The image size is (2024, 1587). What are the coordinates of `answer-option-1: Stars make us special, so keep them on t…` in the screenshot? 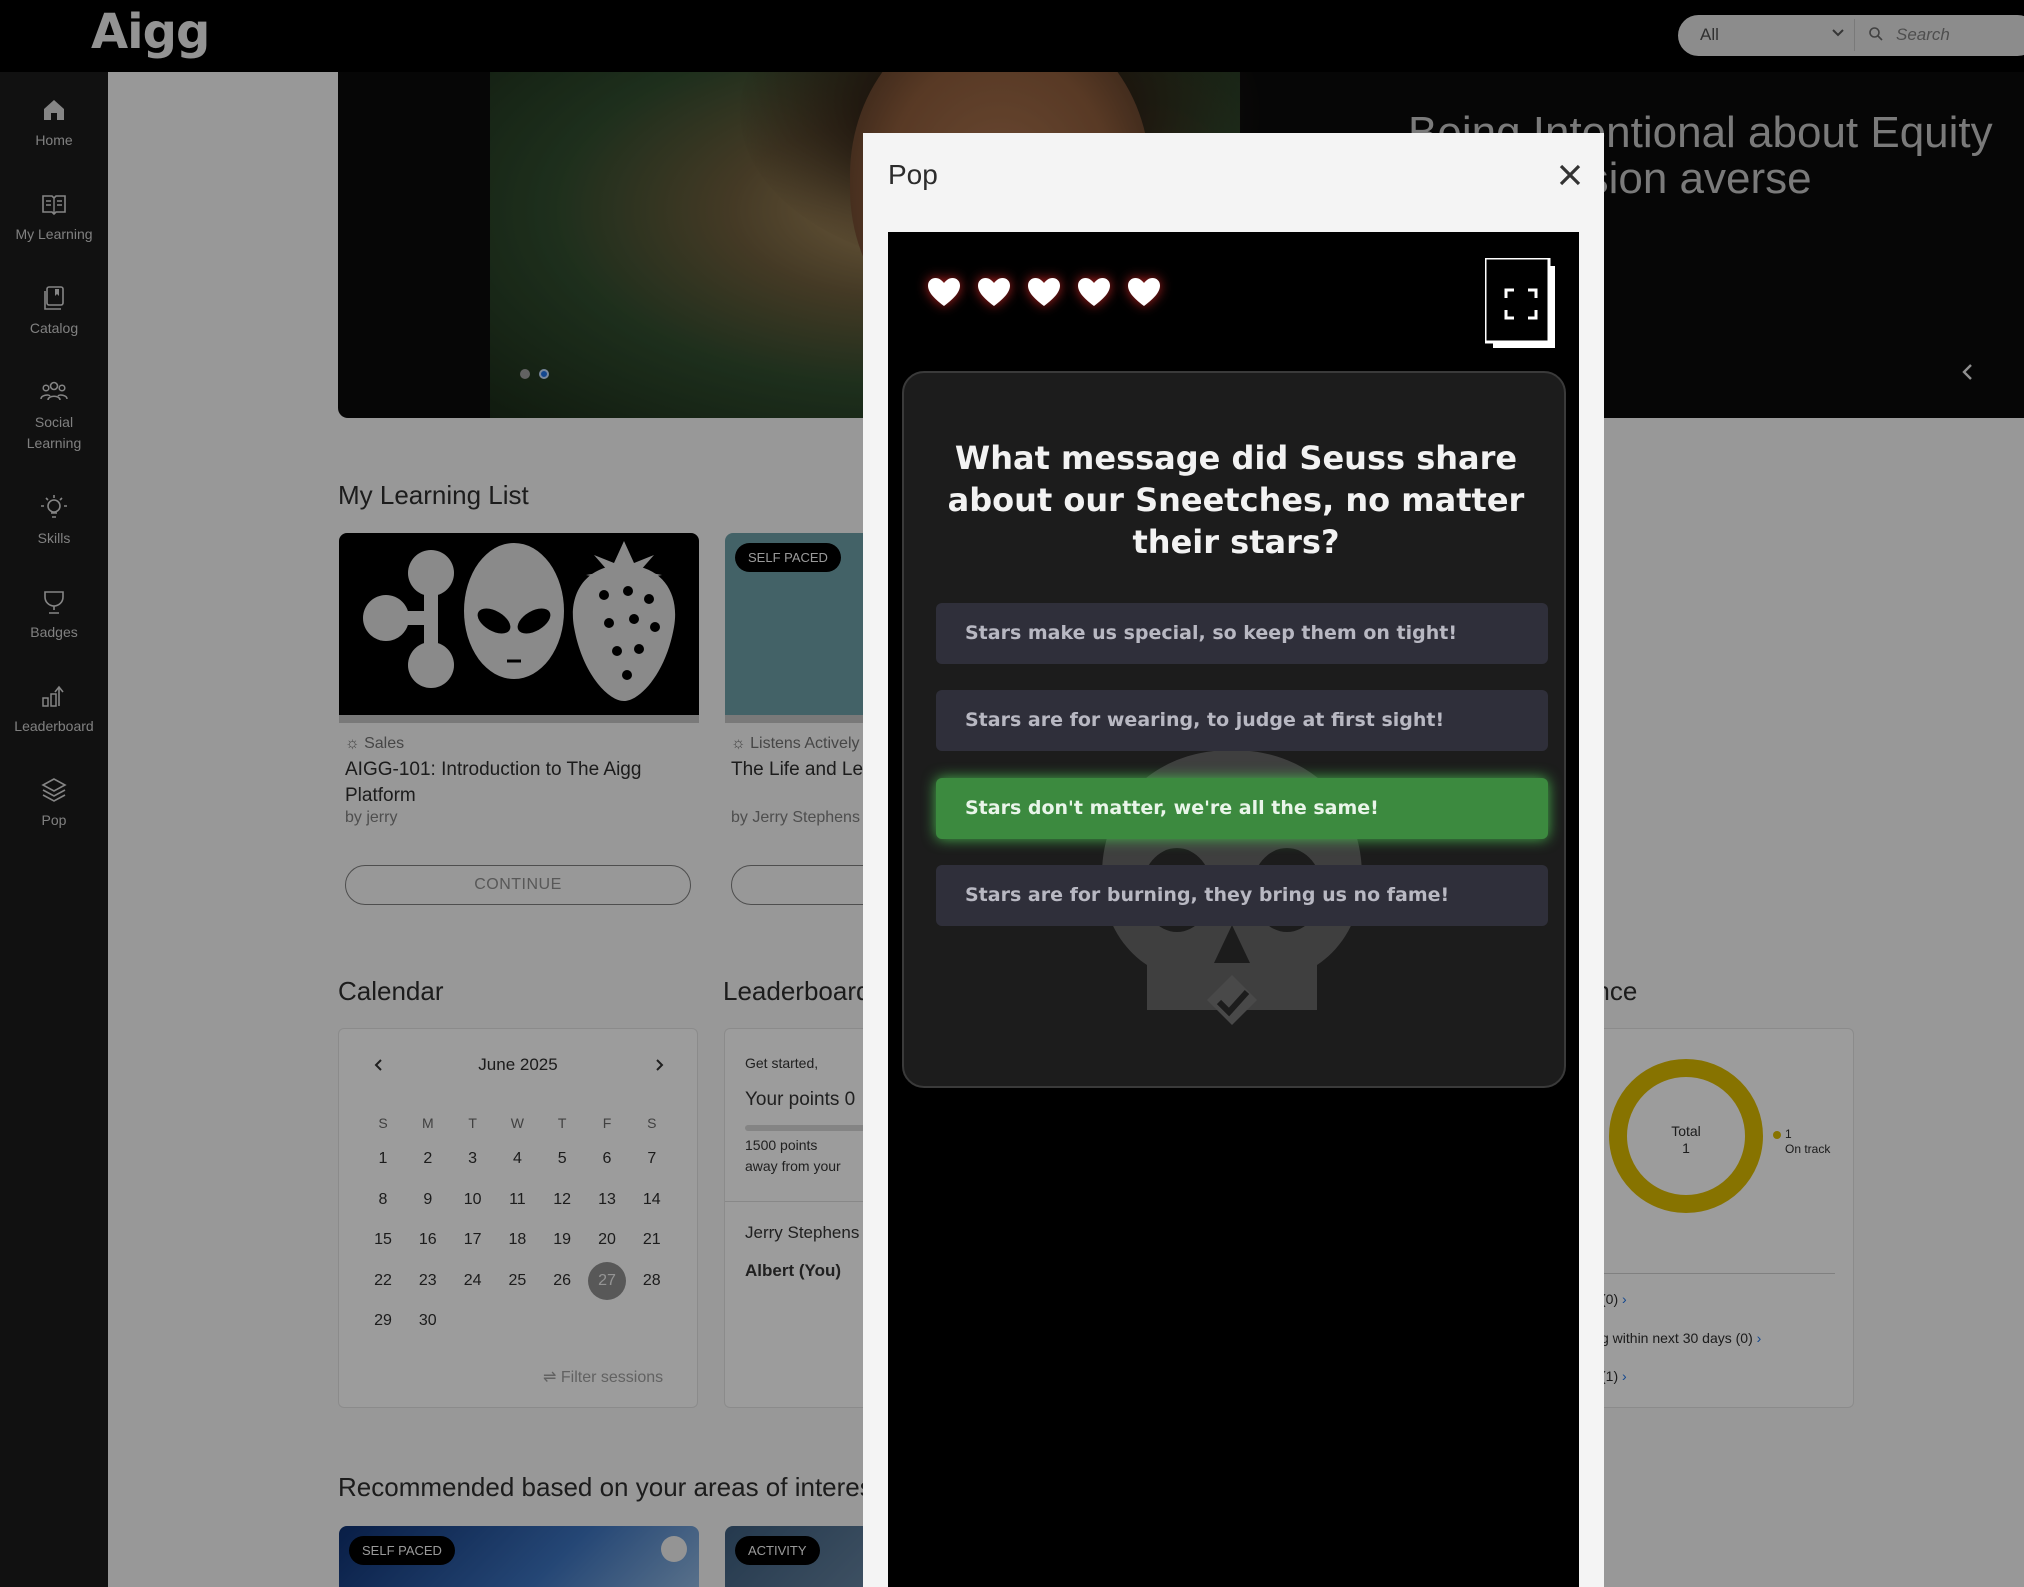 It's located at (1242, 633).